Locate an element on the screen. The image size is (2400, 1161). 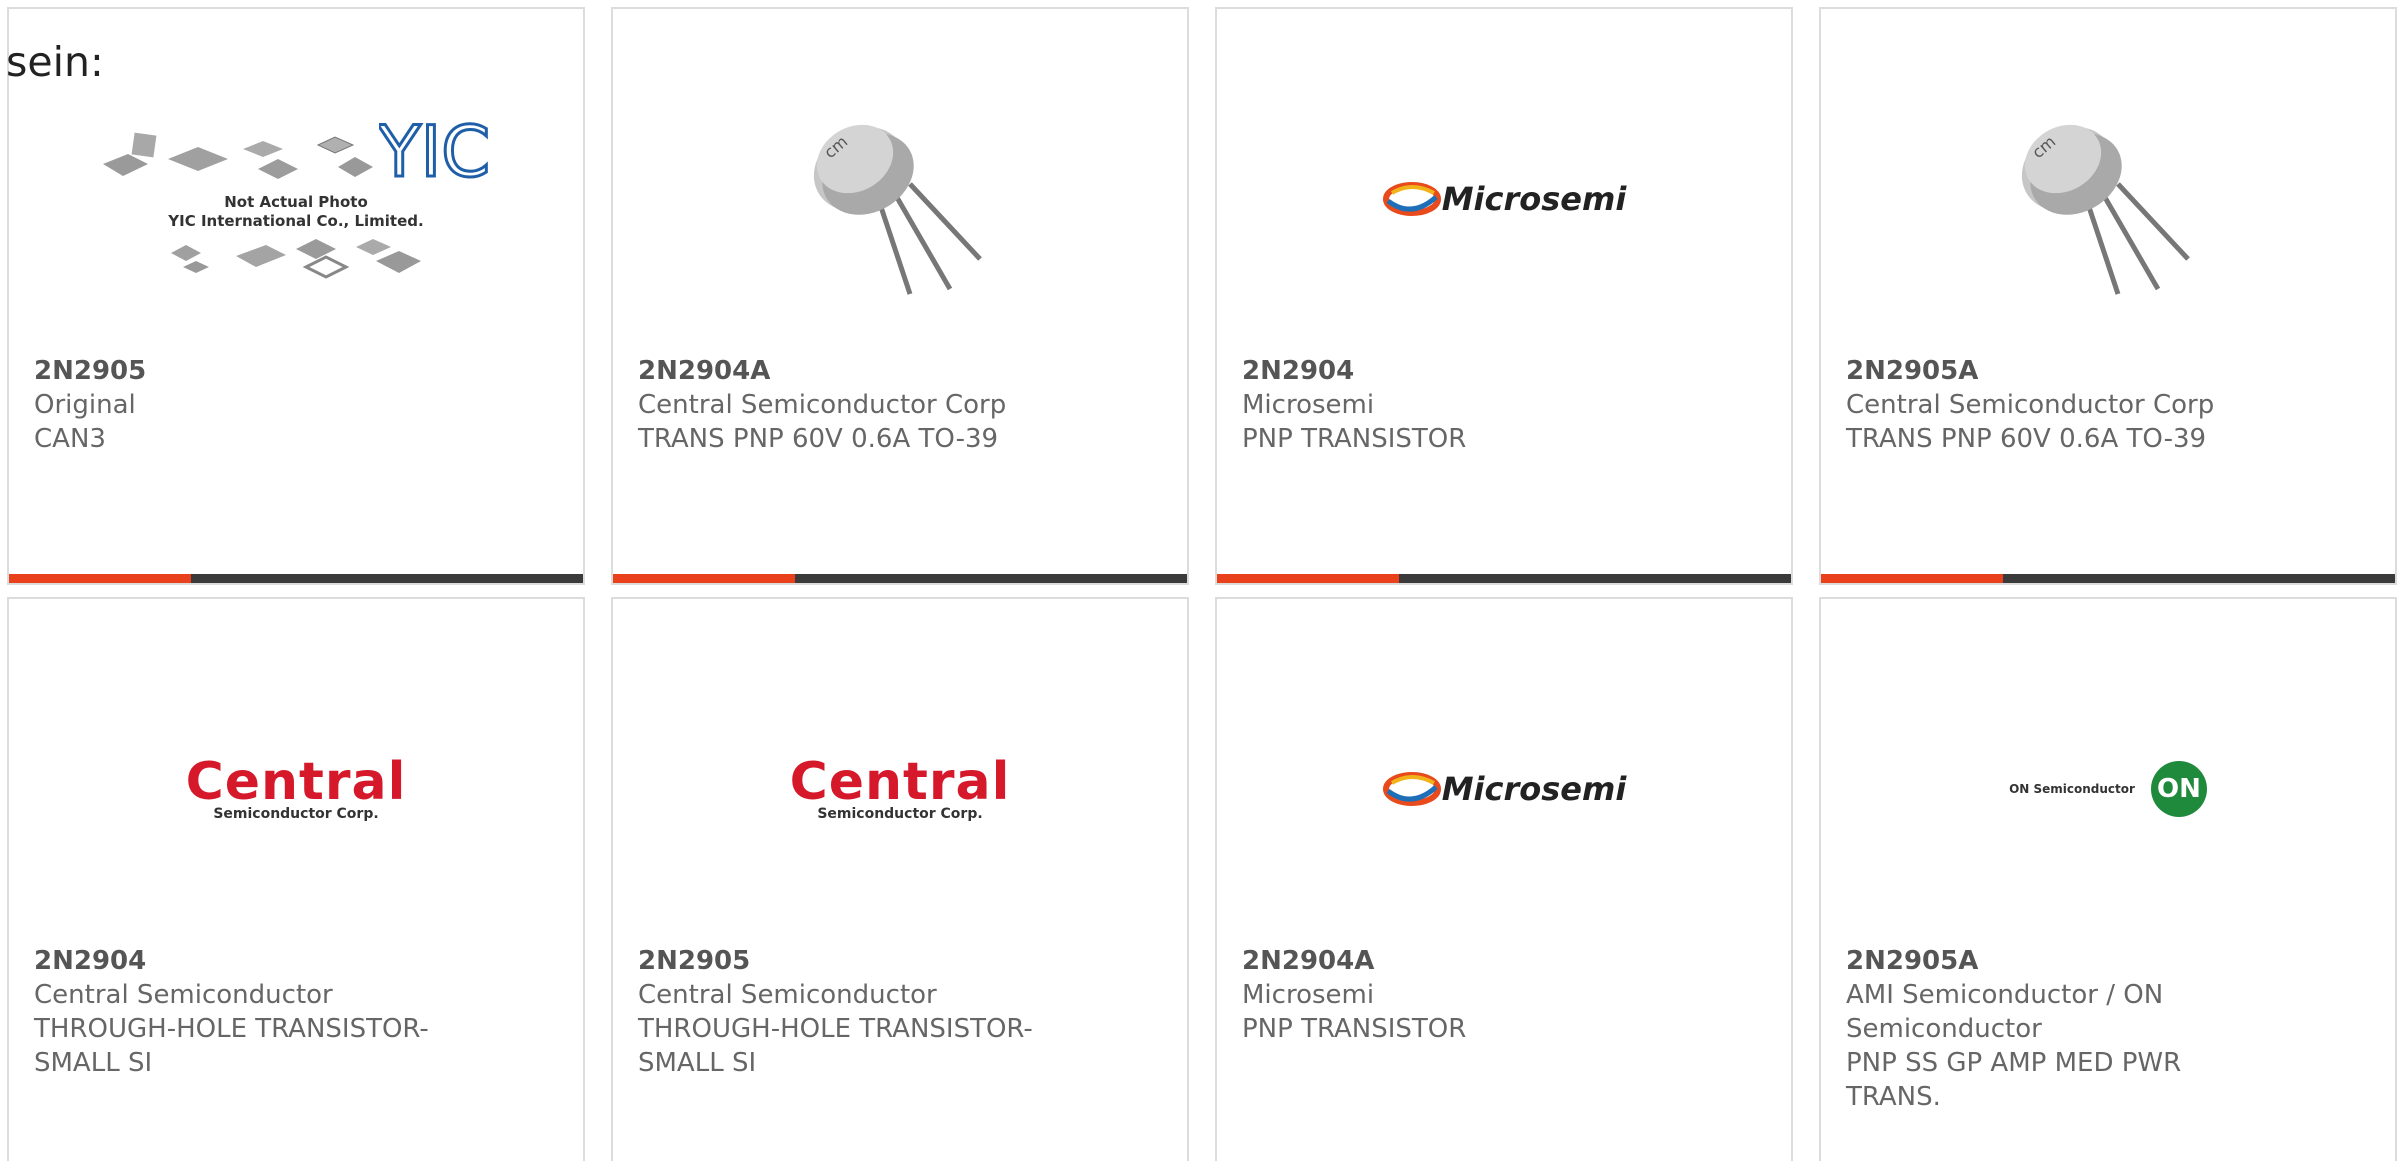
product-info: 2N2905 Original CAN3 is located at coordinates (298, 405).